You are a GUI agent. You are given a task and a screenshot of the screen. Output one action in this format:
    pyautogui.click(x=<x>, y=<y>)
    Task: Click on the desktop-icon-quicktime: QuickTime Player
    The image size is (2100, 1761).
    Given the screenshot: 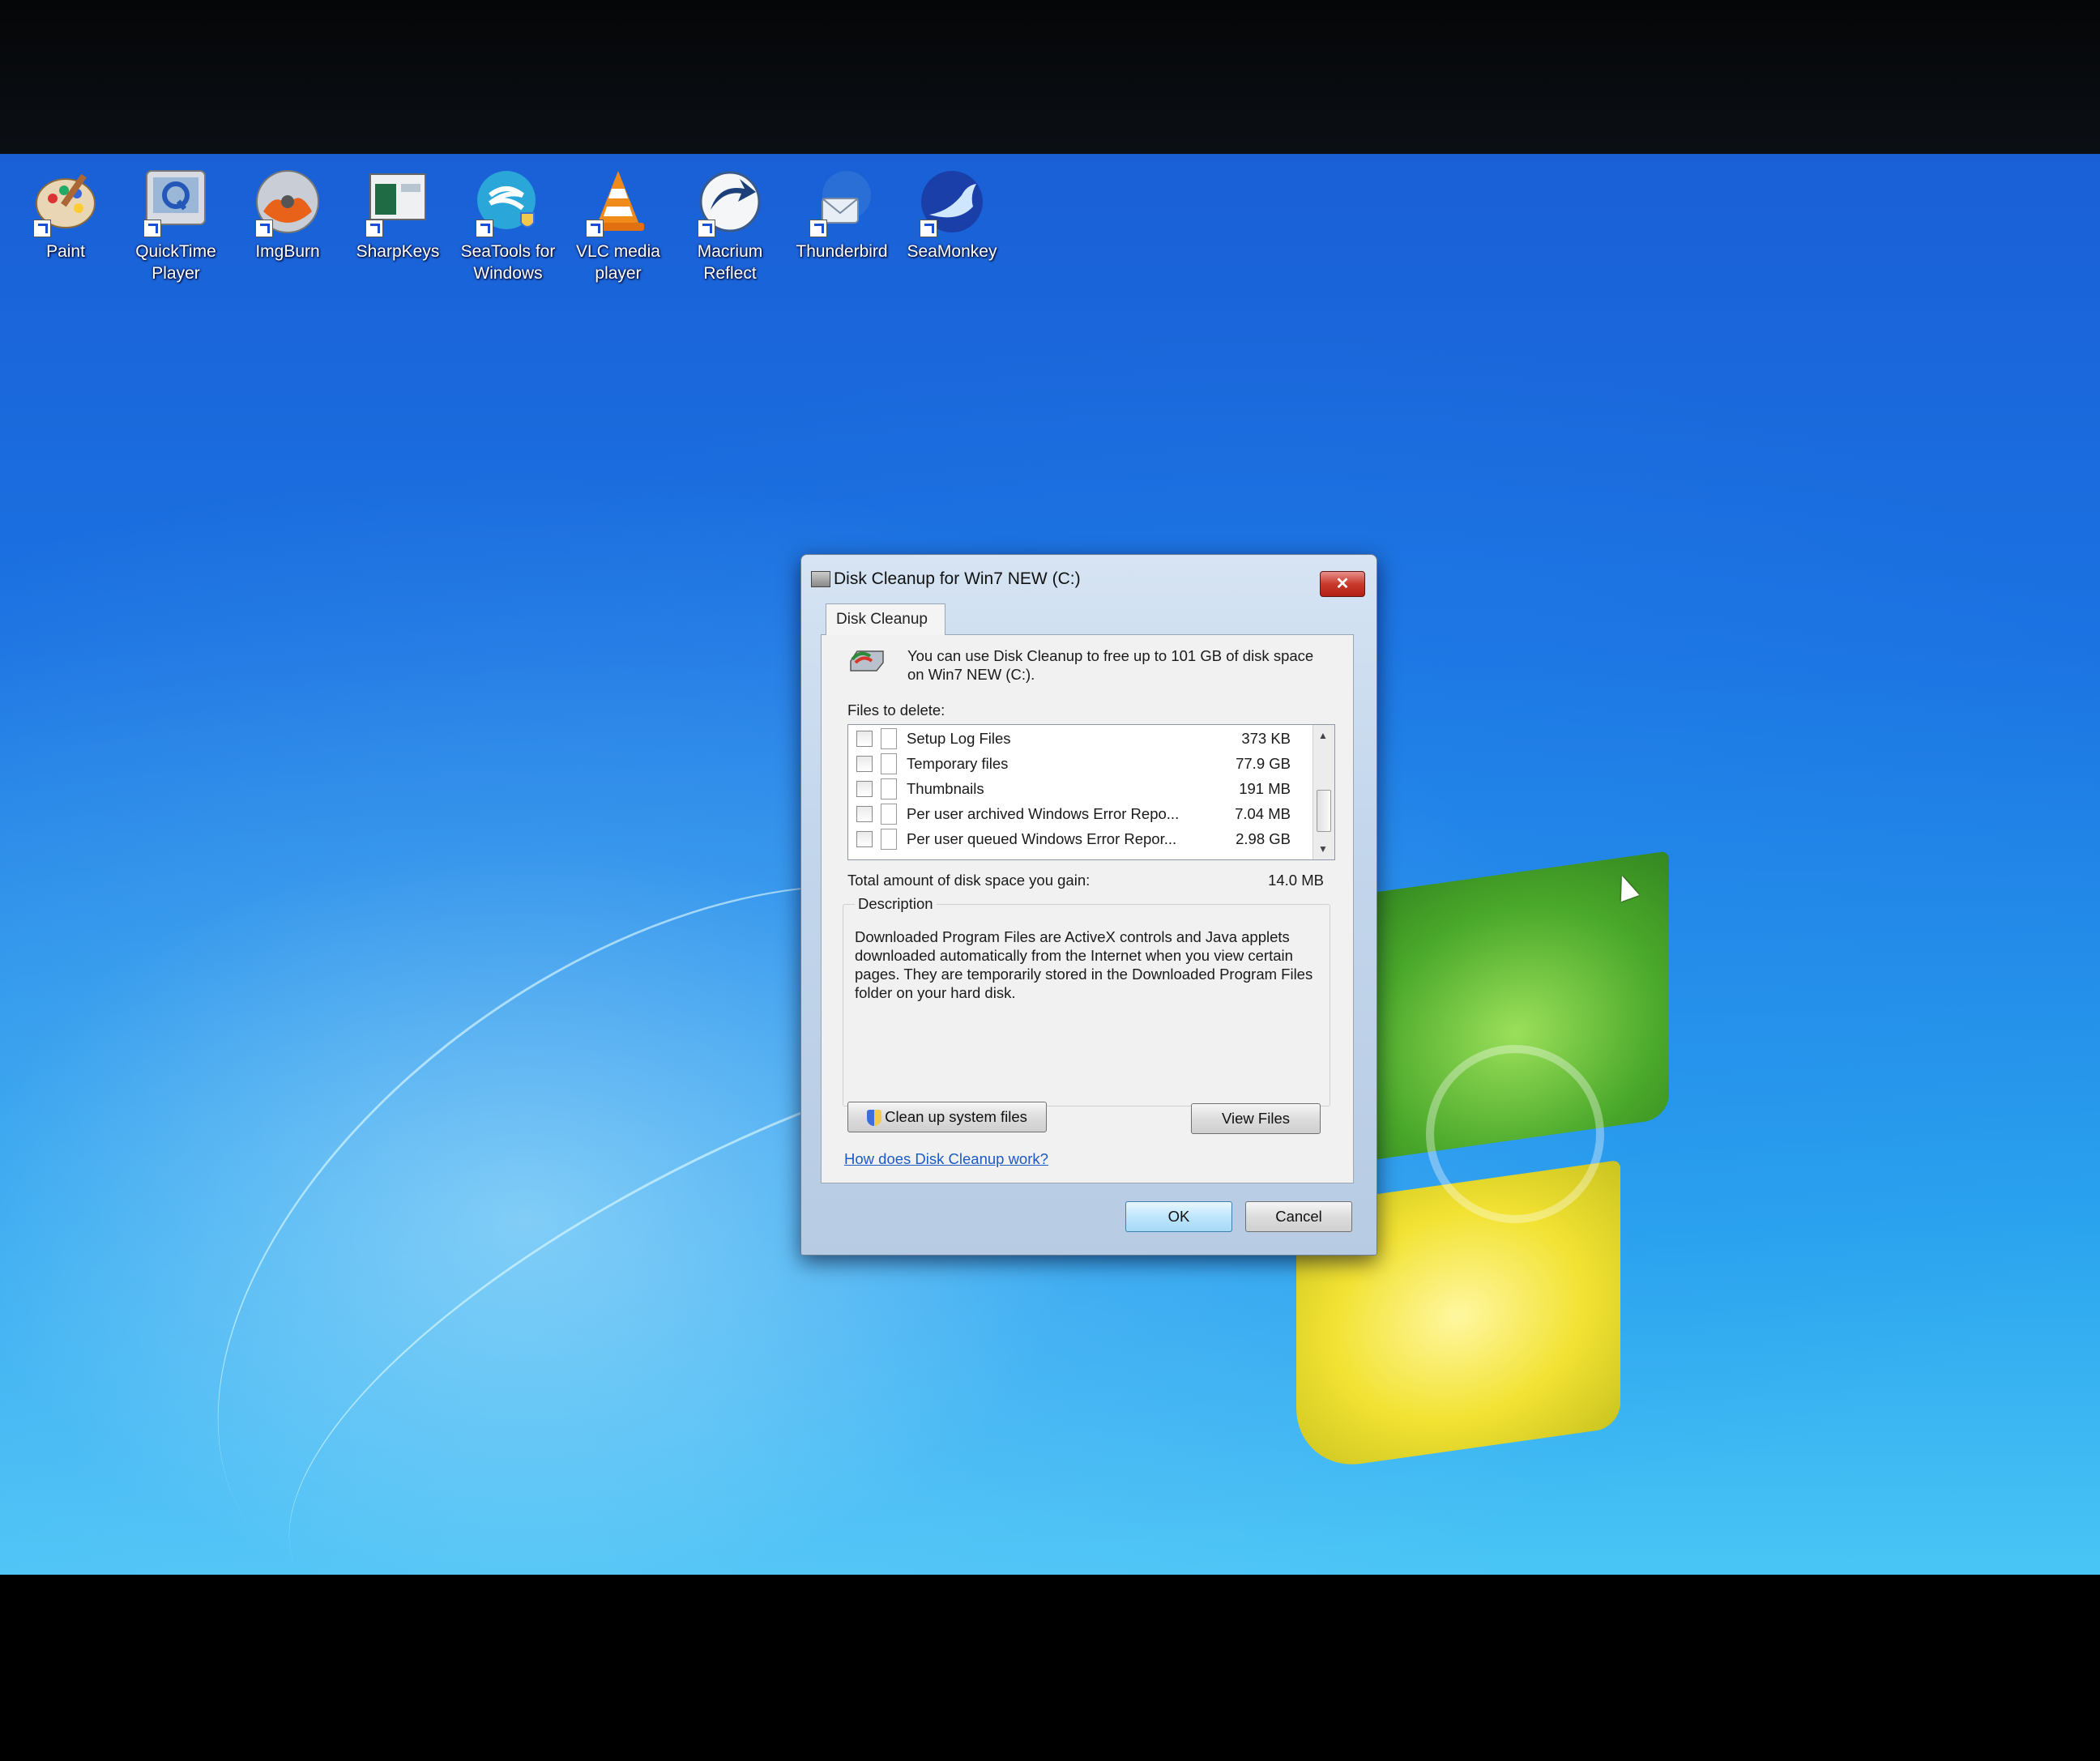 What is the action you would take?
    pyautogui.click(x=175, y=225)
    